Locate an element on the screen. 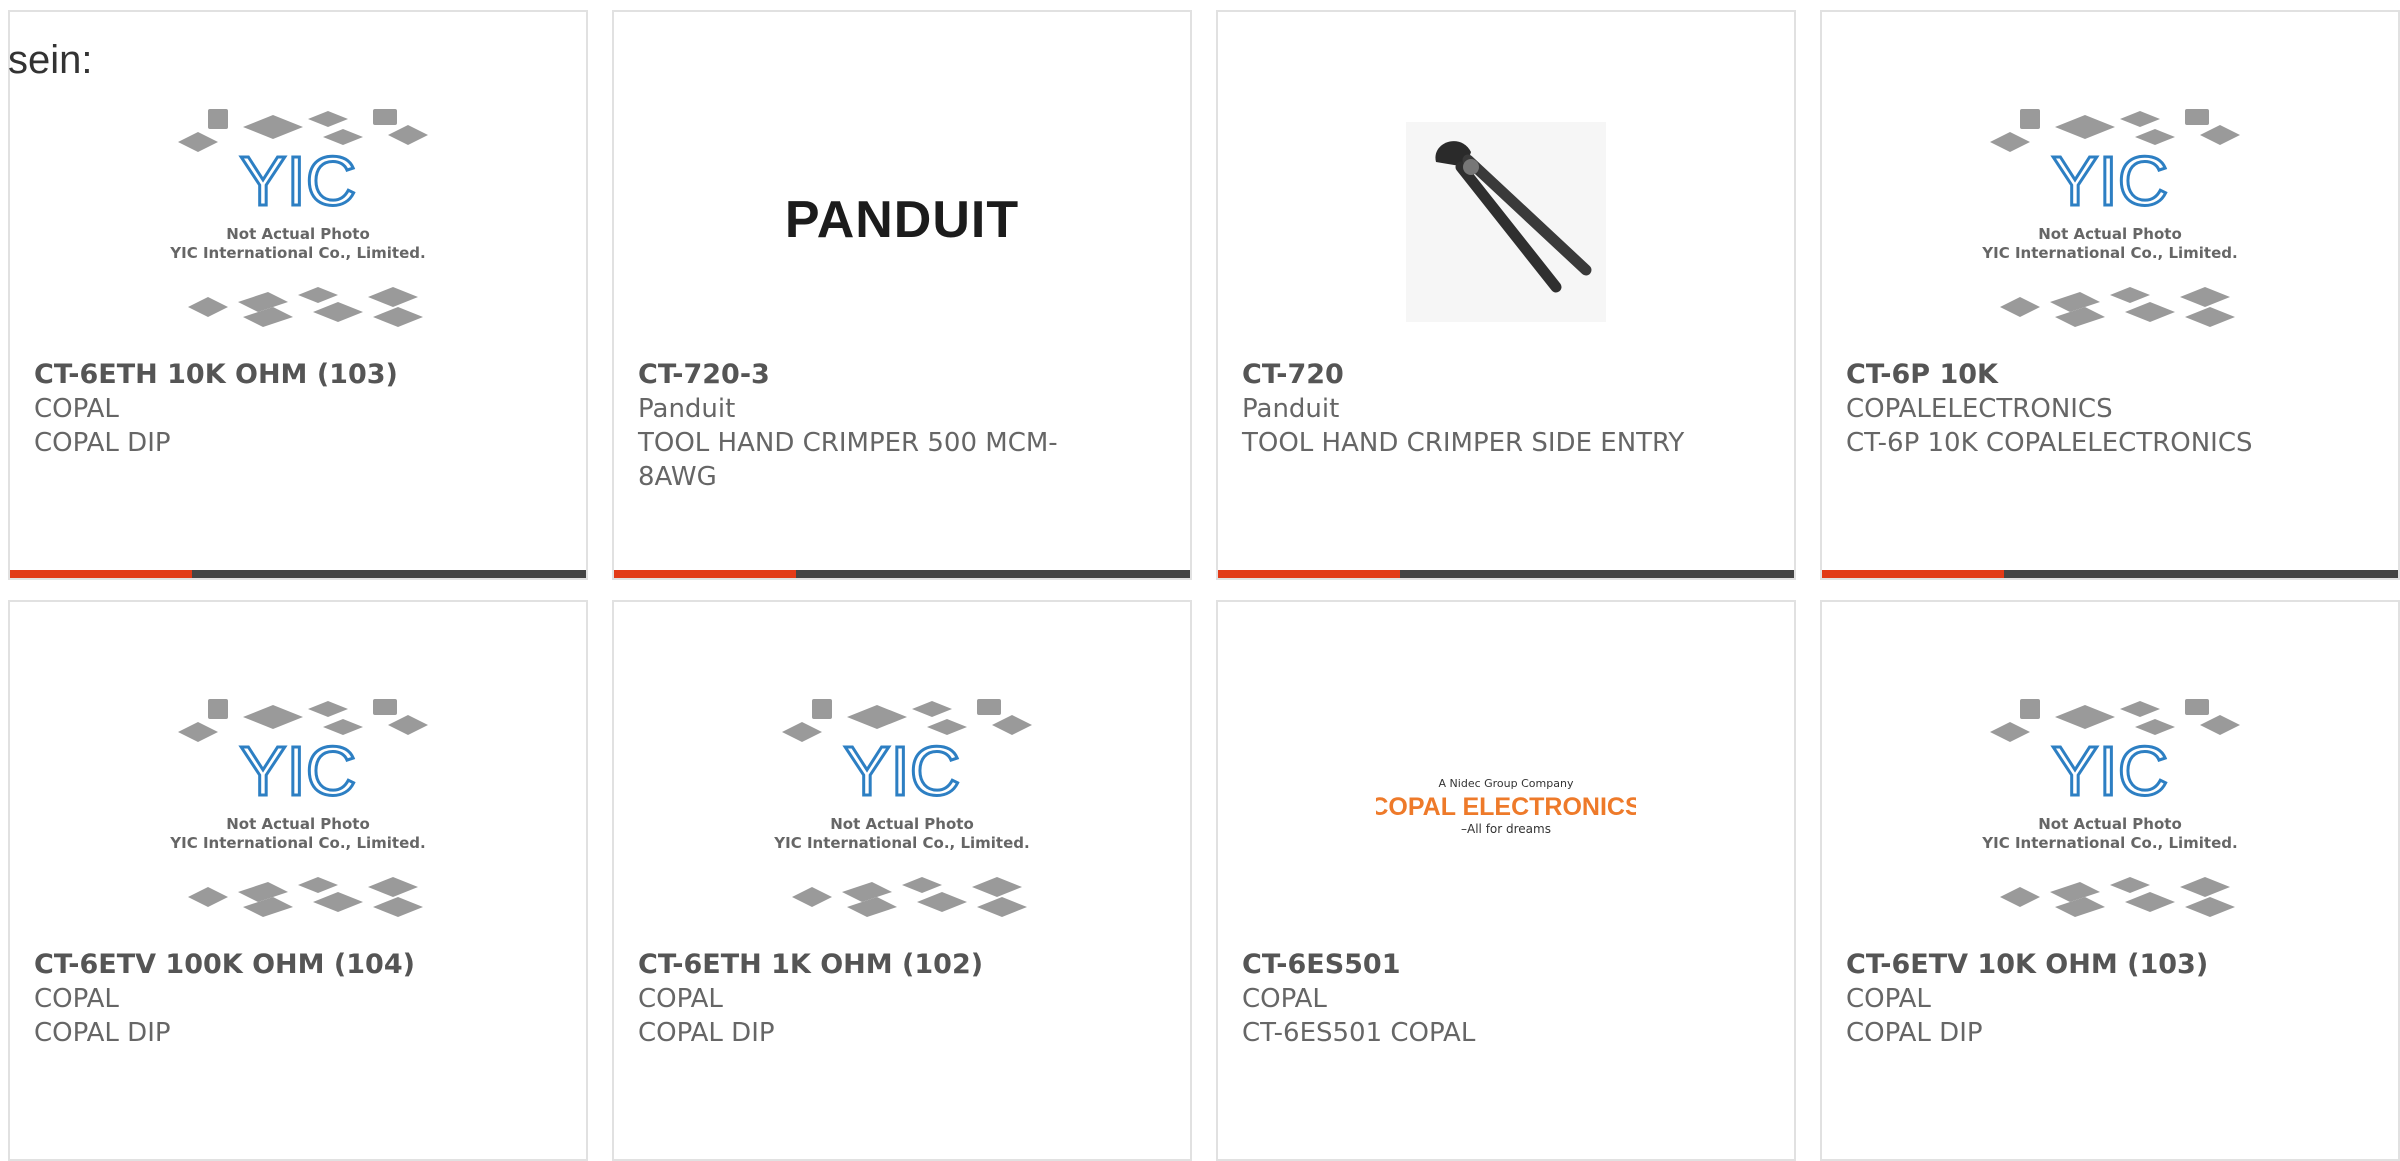 This screenshot has height=1161, width=2400. manufacturer: COPALELECTRONICS is located at coordinates (1979, 409).